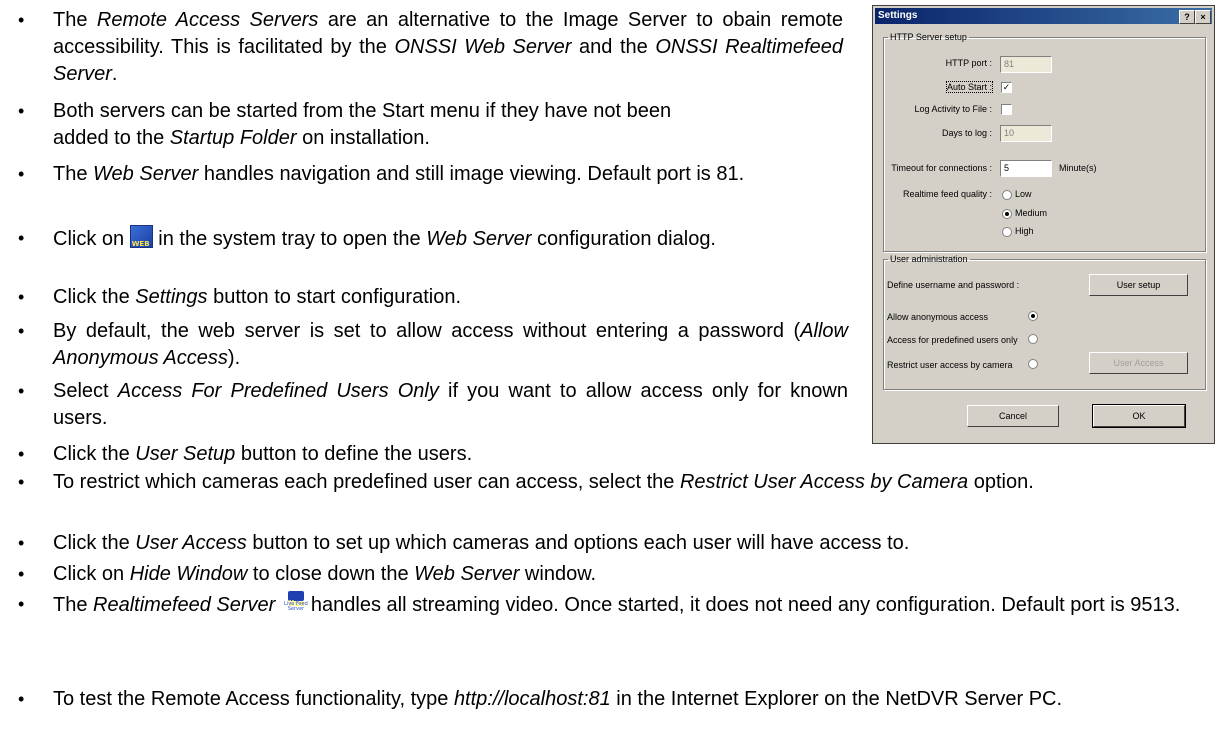 Image resolution: width=1218 pixels, height=754 pixels. What do you see at coordinates (184, 605) in the screenshot?
I see `emphasis-text: Realtimefeed Server` at bounding box center [184, 605].